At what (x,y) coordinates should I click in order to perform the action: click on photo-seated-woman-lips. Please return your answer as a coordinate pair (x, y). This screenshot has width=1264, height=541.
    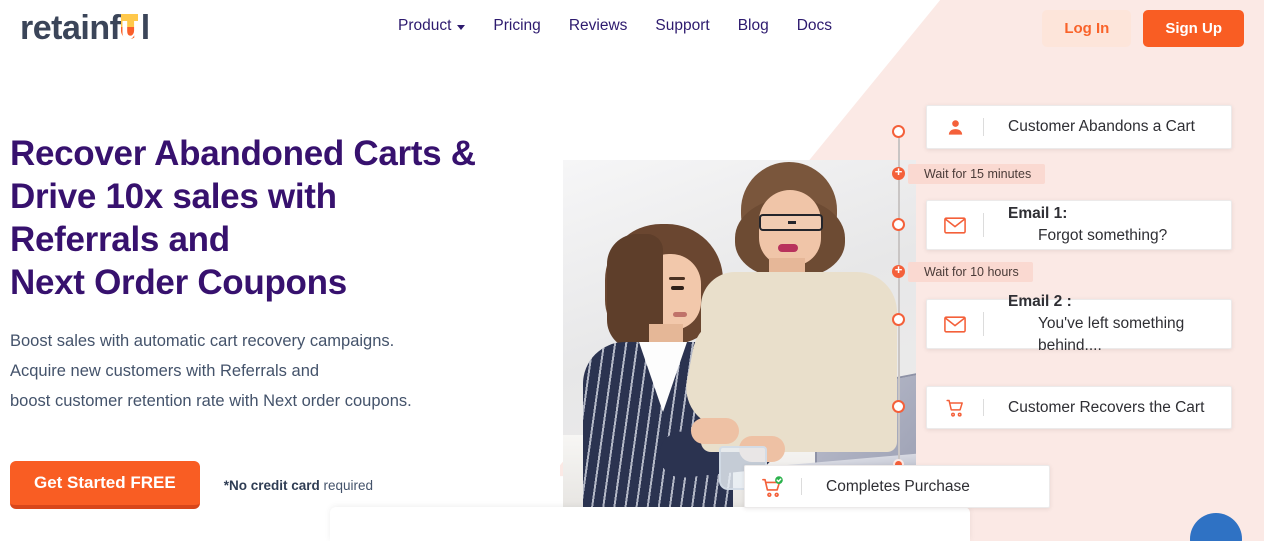
    Looking at the image, I should click on (680, 314).